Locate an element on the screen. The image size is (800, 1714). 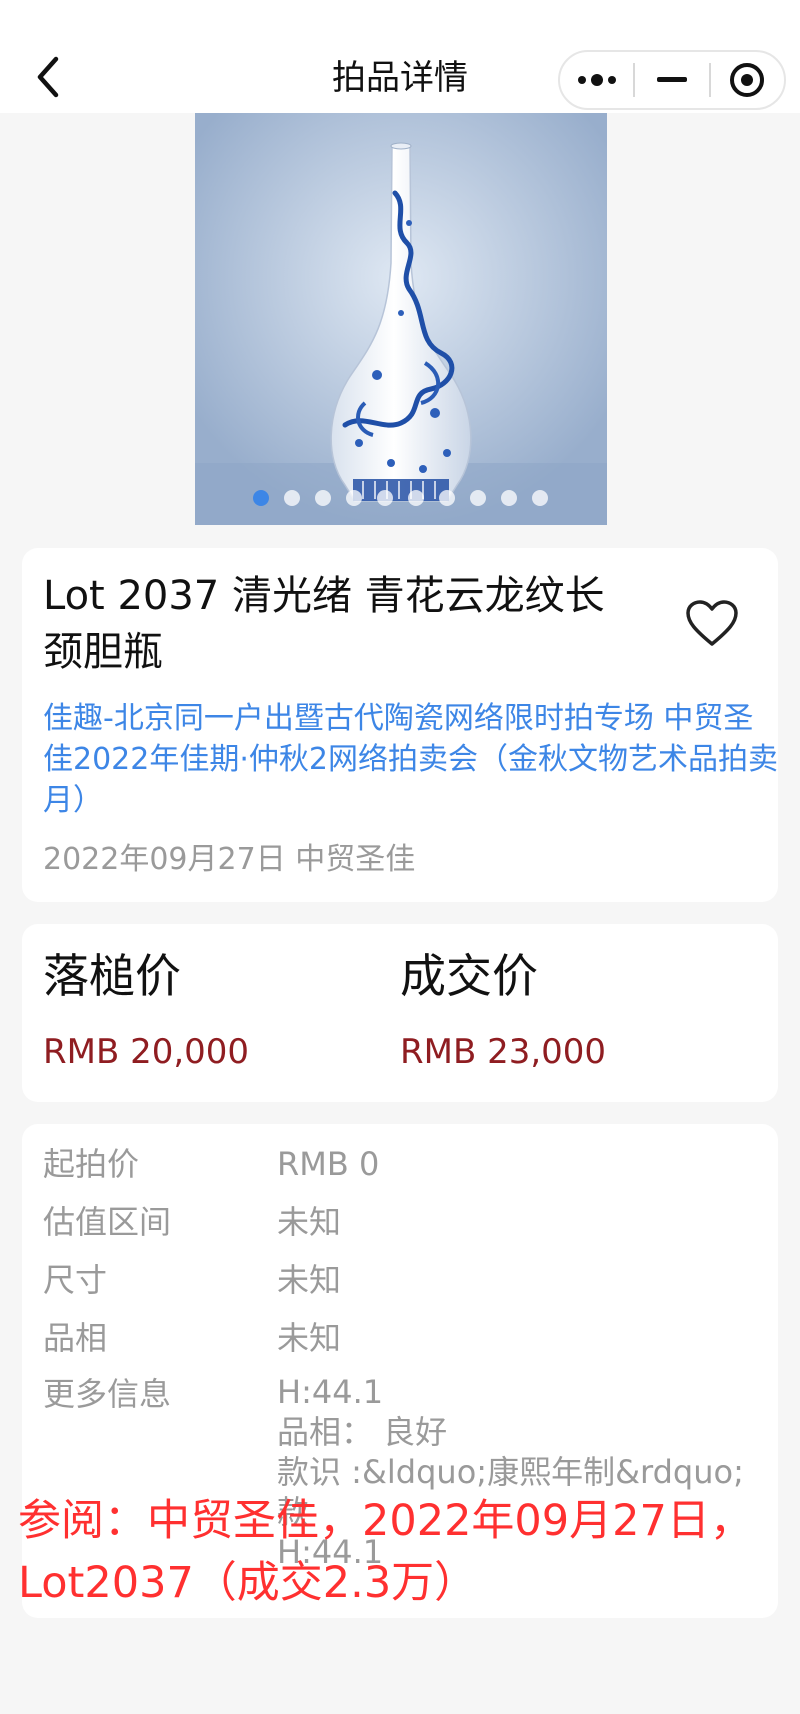
minimize-icon is located at coordinates (671, 79).